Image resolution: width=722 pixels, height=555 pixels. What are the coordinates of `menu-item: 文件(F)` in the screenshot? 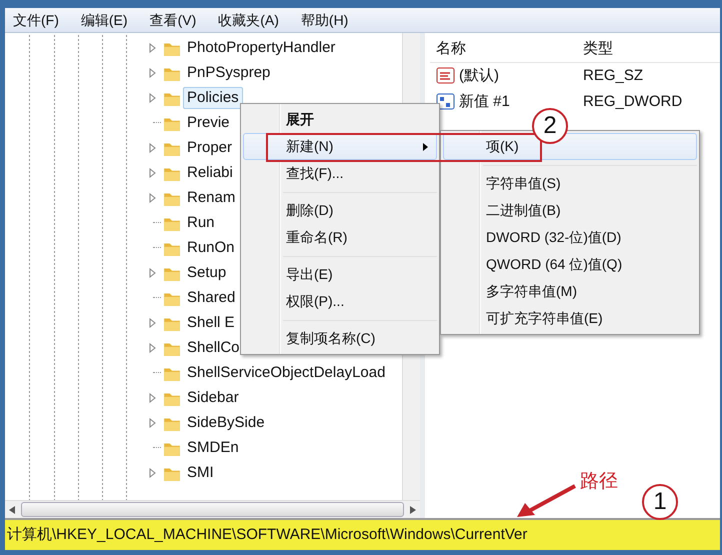 It's located at (36, 20).